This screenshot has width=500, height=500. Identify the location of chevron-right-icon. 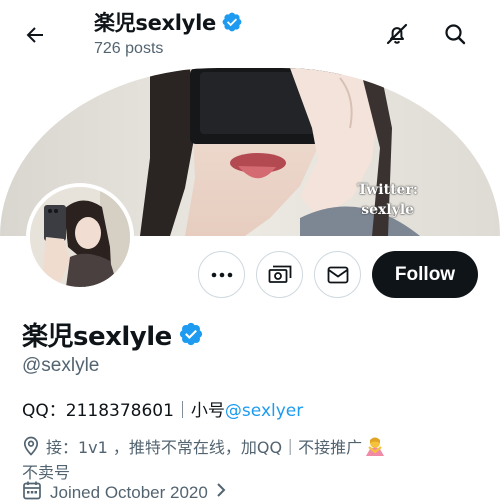
(221, 491).